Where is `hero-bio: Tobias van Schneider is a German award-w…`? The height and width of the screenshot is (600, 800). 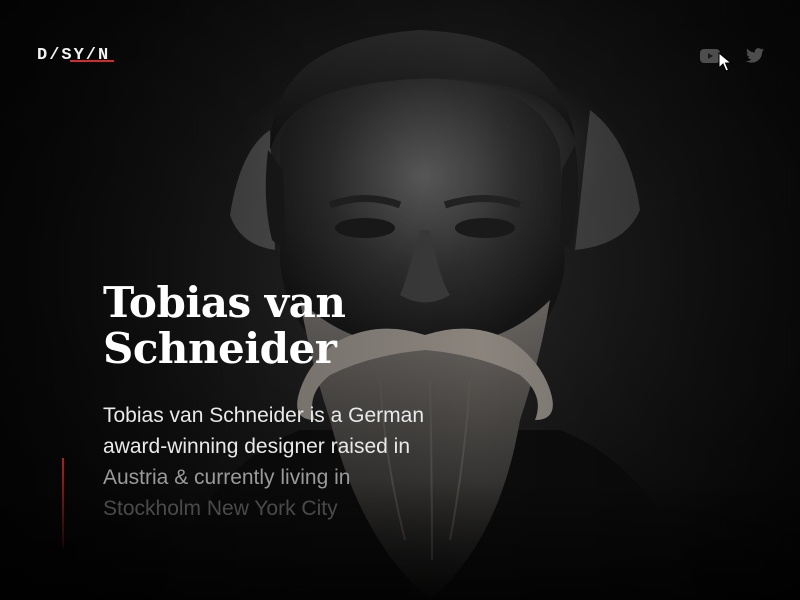
hero-bio: Tobias van Schneider is a German award-w… is located at coordinates (268, 462).